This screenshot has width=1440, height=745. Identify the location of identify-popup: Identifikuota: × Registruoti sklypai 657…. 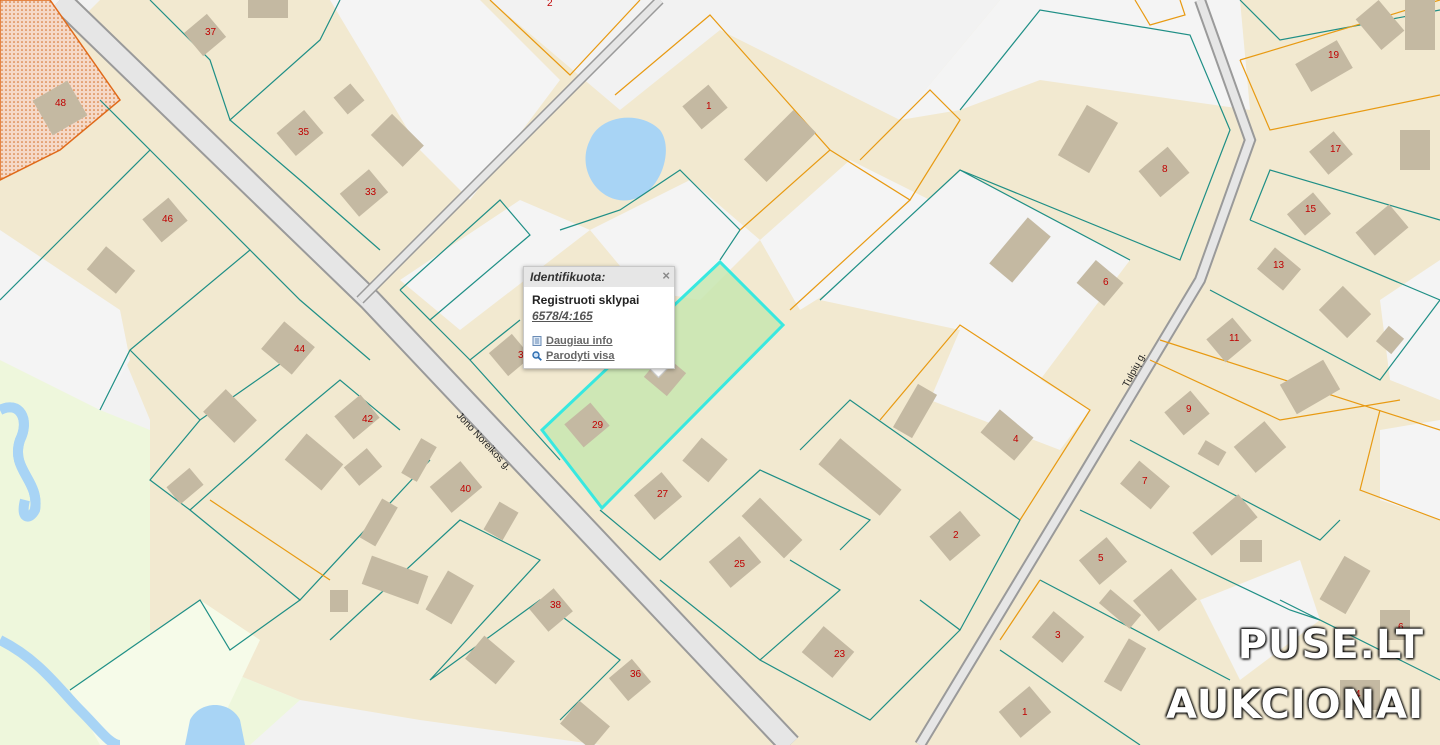
(599, 317).